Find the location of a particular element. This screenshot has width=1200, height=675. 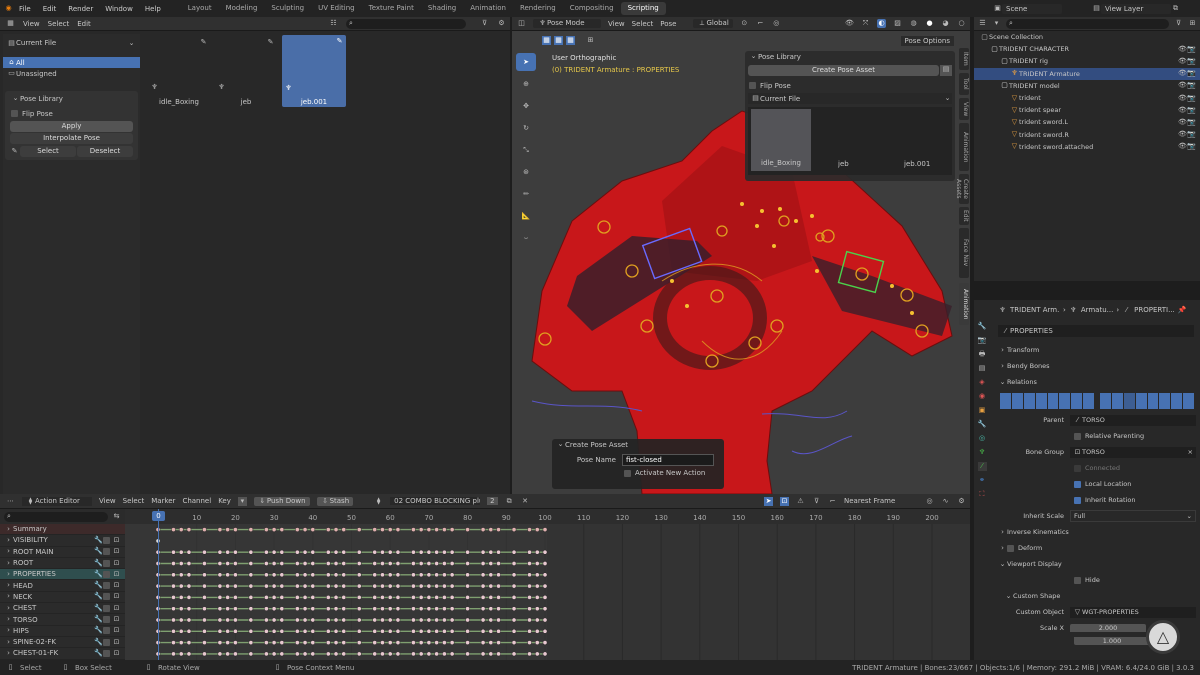

scene-tab-icon: ◈ is located at coordinates (982, 382).